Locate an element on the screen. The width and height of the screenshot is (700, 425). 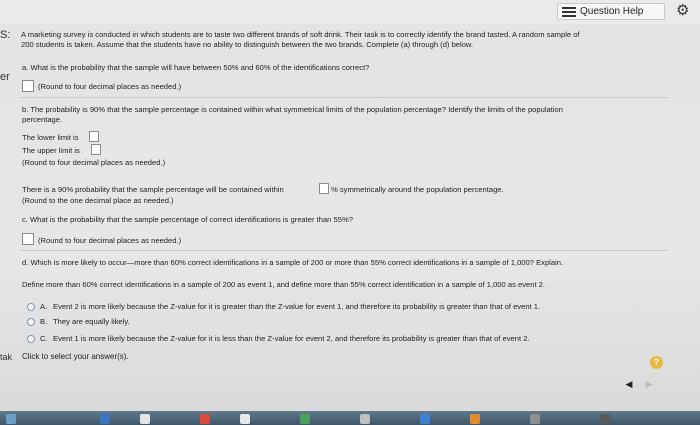
question-help-label: Question Help is located at coordinates (612, 11).